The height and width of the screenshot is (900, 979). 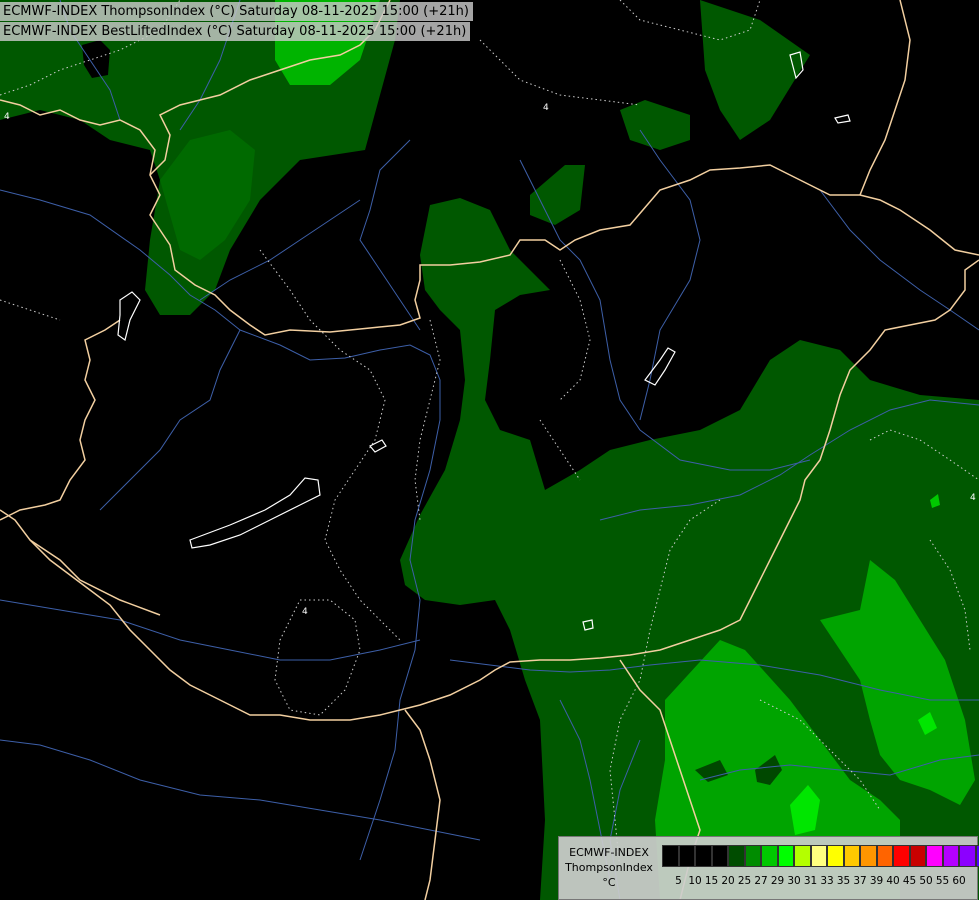 I want to click on legend-tick-label: 10, so click(x=695, y=881).